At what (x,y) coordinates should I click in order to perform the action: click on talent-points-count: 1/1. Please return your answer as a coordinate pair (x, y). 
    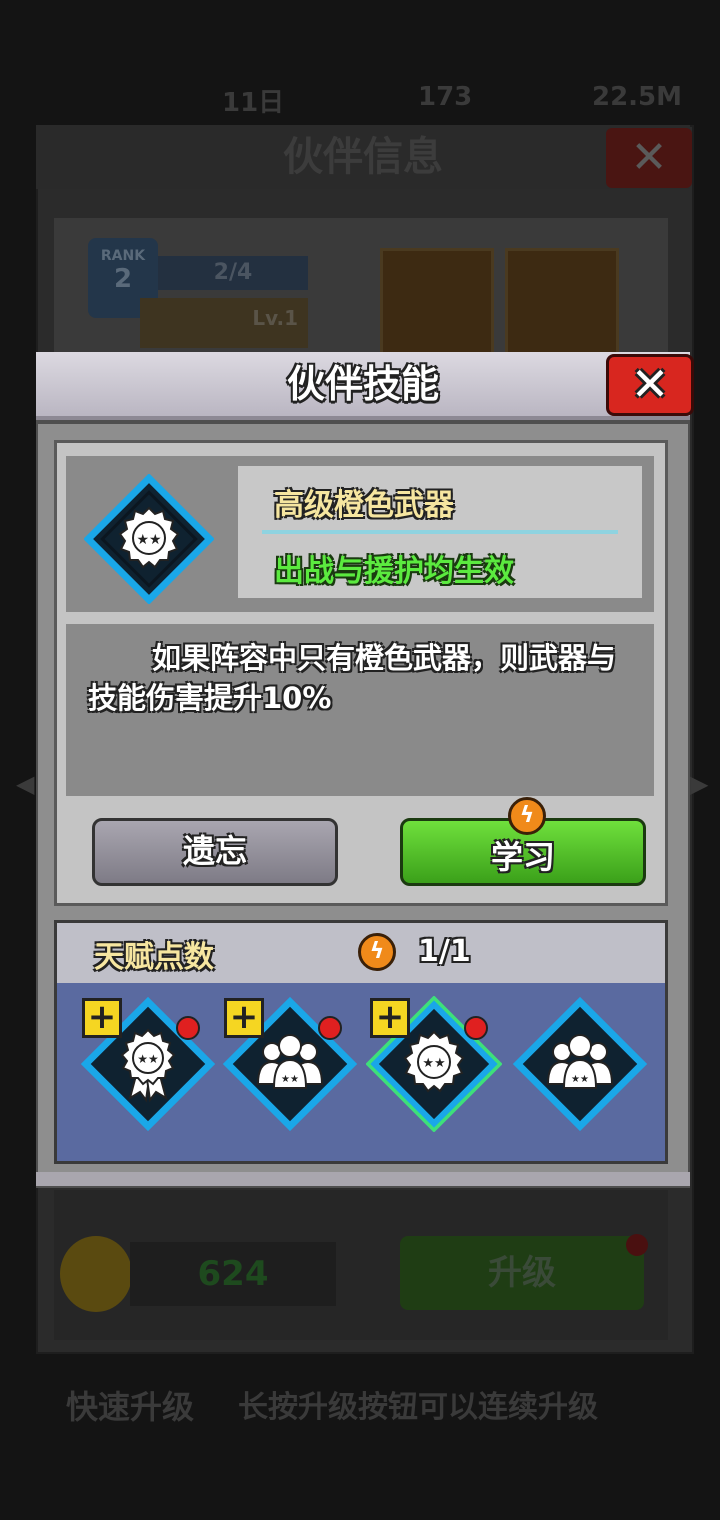
    Looking at the image, I should click on (444, 951).